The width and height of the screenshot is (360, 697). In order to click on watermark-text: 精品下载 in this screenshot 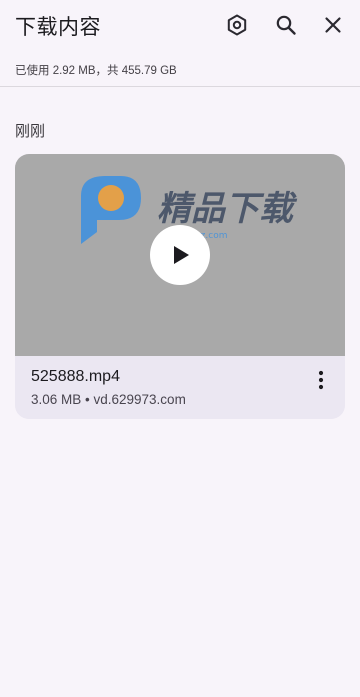, I will do `click(227, 209)`.